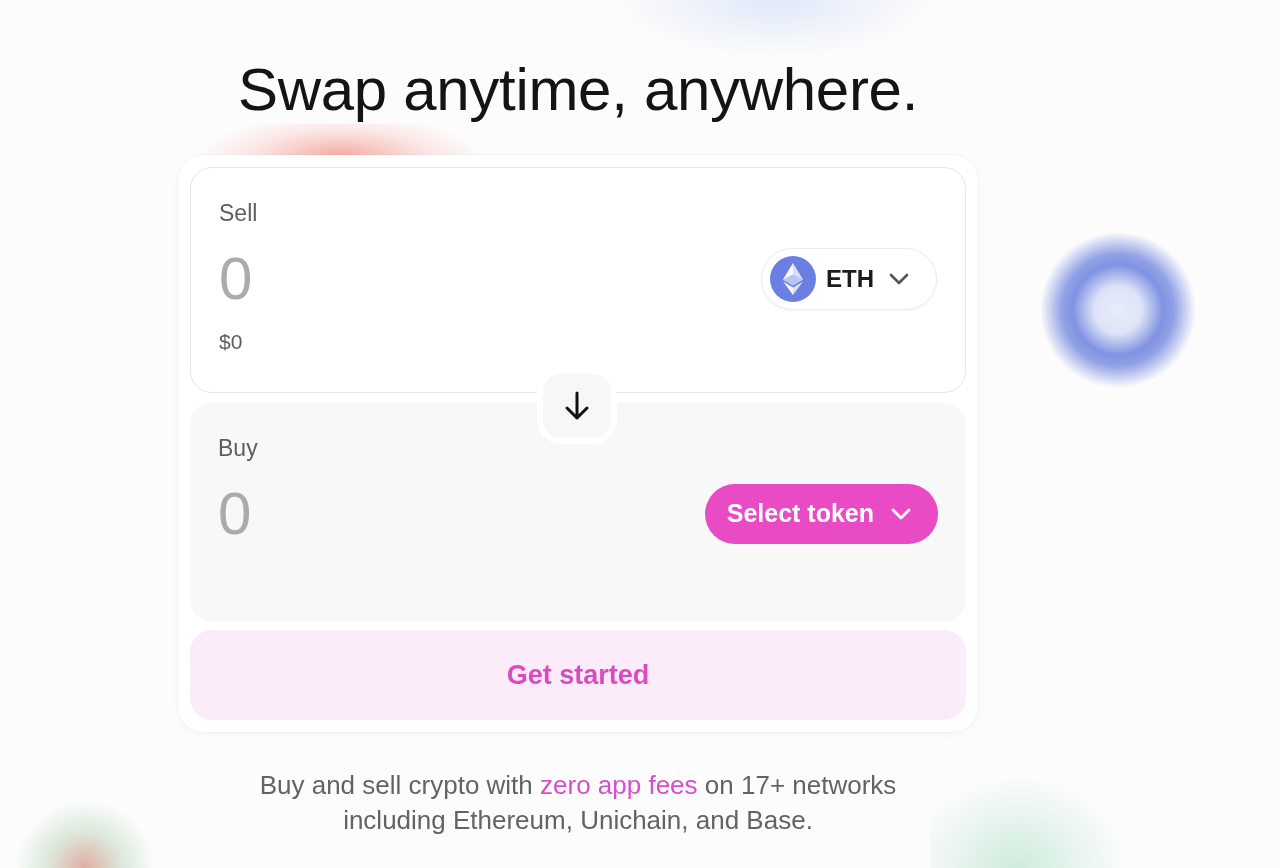  I want to click on footer-text: Buy and sell crypto with zero app fees on 17+ networks including Ethereum, Unichain, and Base., so click(578, 803).